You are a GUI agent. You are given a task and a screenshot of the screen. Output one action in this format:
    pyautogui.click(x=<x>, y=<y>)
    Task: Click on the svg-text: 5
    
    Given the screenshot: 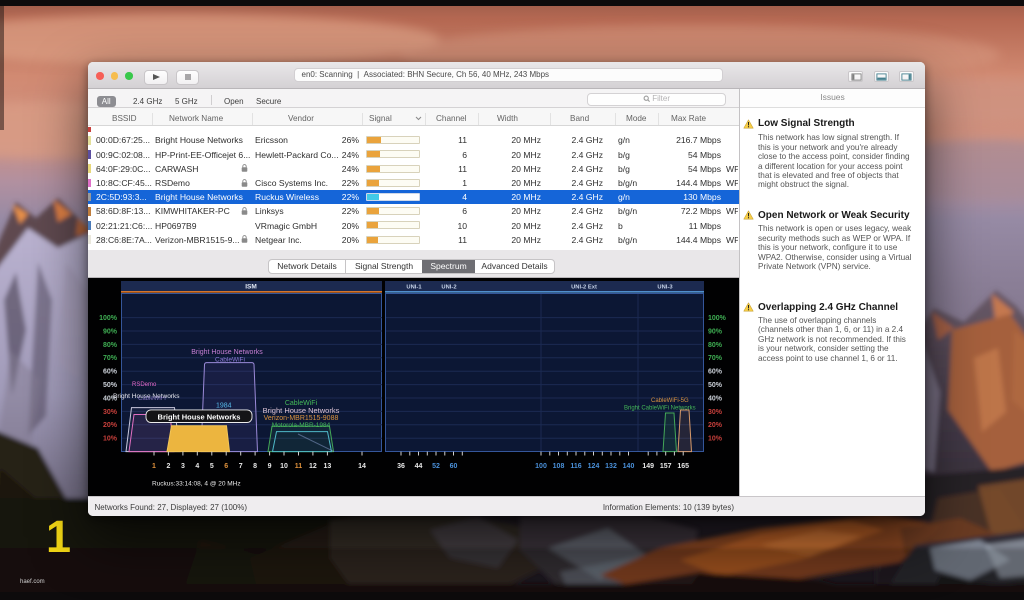 What is the action you would take?
    pyautogui.click(x=212, y=466)
    